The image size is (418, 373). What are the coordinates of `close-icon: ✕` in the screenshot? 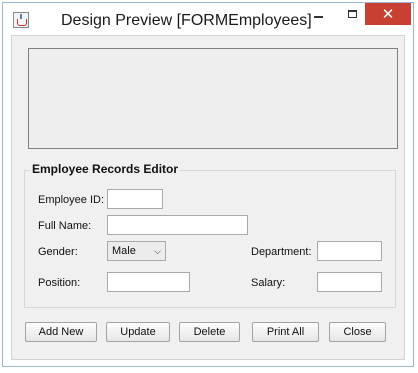 It's located at (388, 14).